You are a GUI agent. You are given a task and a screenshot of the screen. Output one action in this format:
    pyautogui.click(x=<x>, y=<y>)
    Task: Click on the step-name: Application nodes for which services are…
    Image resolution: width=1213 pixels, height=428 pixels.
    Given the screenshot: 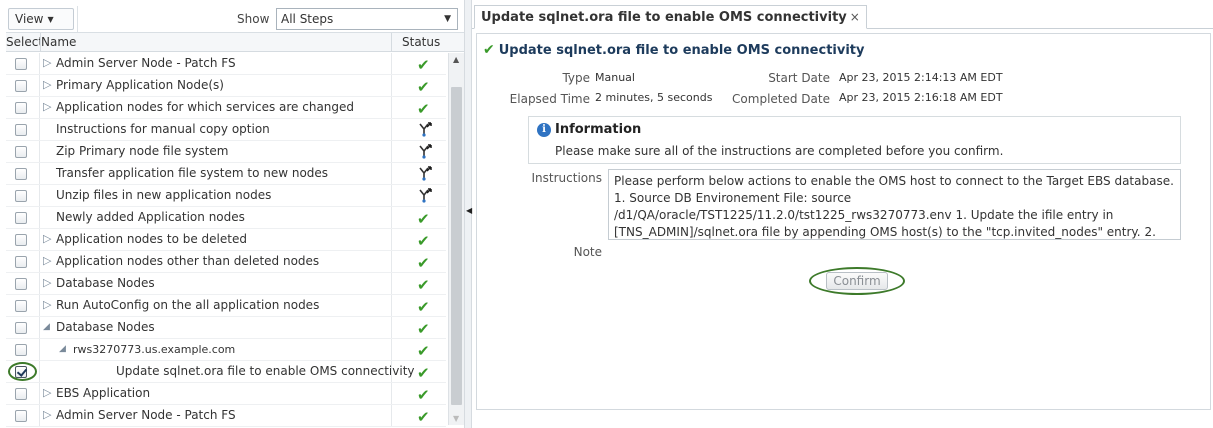 What is the action you would take?
    pyautogui.click(x=205, y=107)
    